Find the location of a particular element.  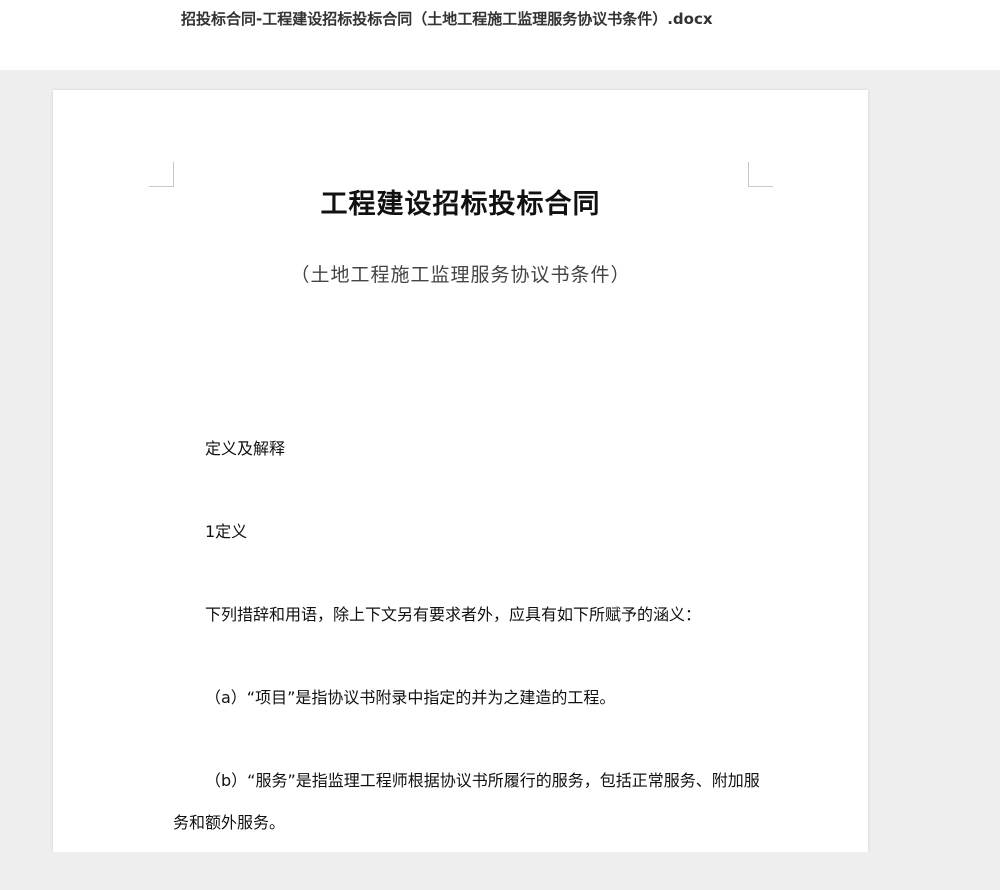

margin-corner-top-right is located at coordinates (760, 174).